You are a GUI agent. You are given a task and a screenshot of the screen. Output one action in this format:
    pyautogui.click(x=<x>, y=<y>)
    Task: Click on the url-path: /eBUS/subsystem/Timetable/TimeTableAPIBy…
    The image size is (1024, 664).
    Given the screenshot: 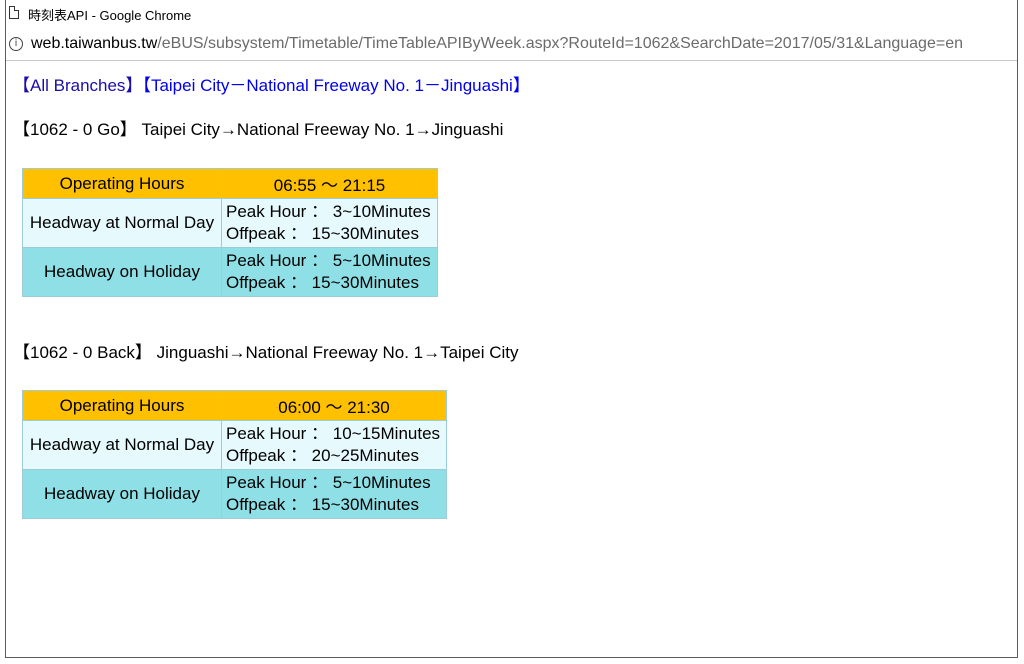 What is the action you would take?
    pyautogui.click(x=560, y=43)
    